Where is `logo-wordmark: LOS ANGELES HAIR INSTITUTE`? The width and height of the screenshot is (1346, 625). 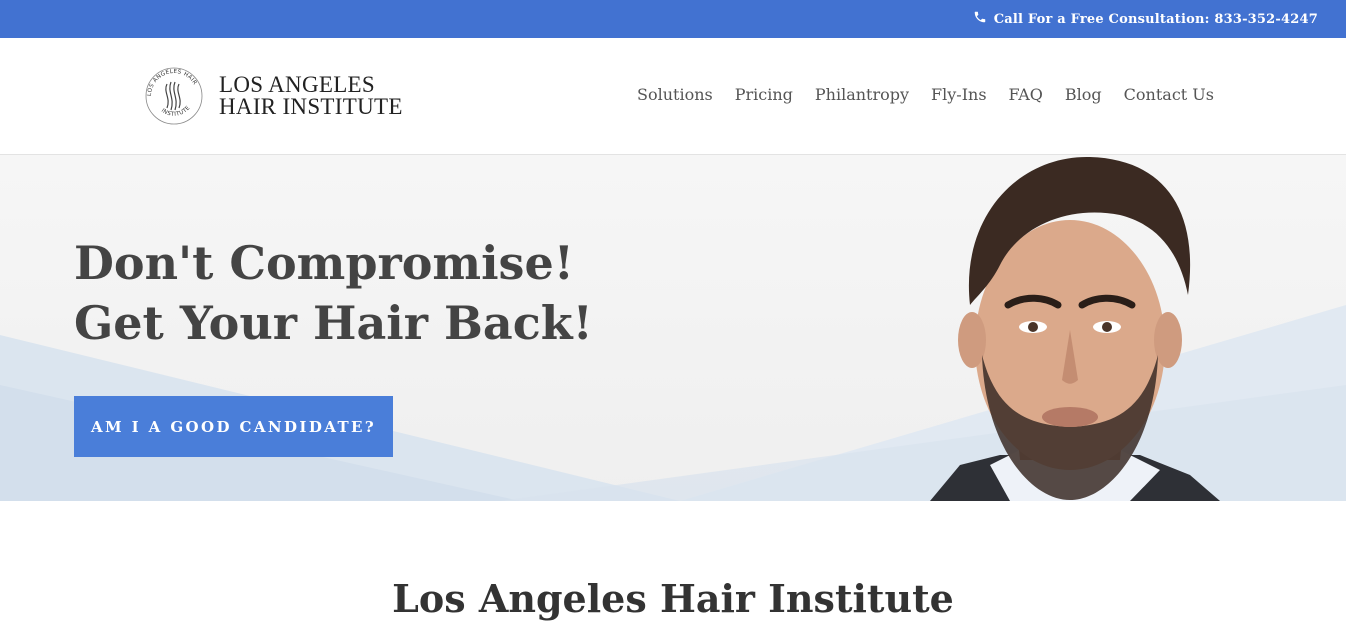 logo-wordmark: LOS ANGELES HAIR INSTITUTE is located at coordinates (311, 95).